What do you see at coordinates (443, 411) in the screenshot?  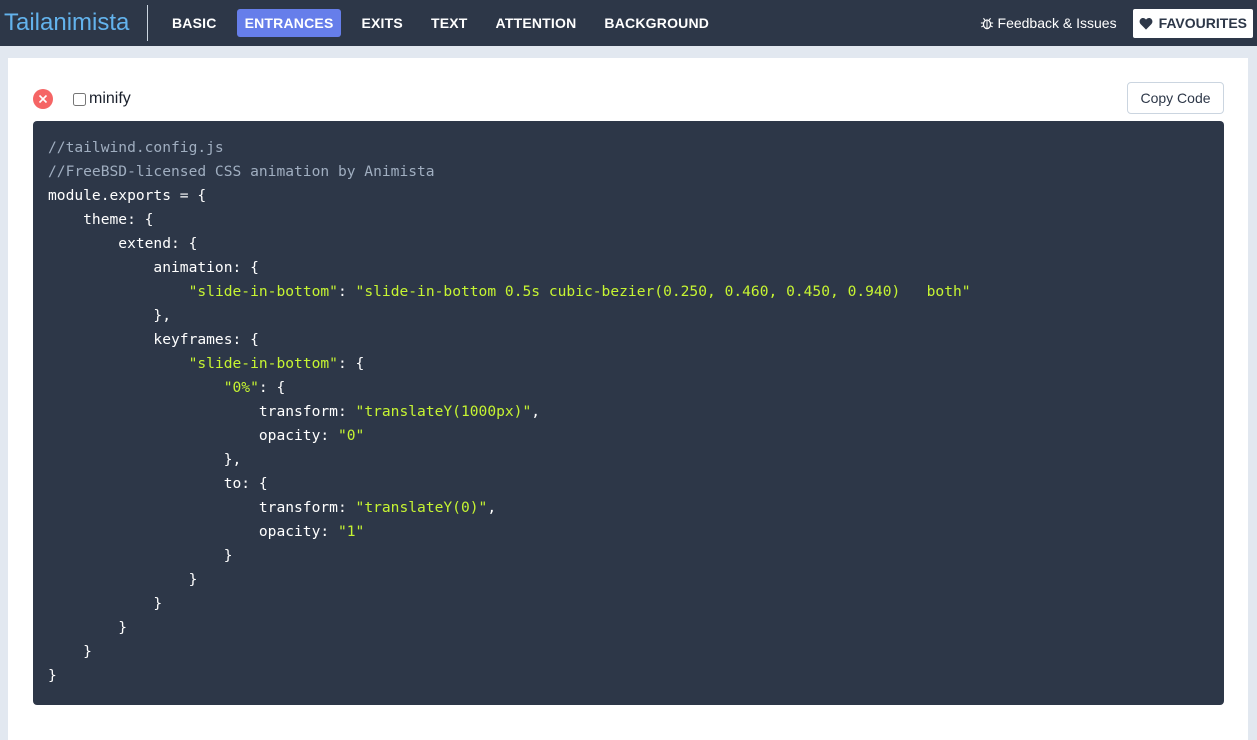 I see `code-token-string: "translateY(1000px)"` at bounding box center [443, 411].